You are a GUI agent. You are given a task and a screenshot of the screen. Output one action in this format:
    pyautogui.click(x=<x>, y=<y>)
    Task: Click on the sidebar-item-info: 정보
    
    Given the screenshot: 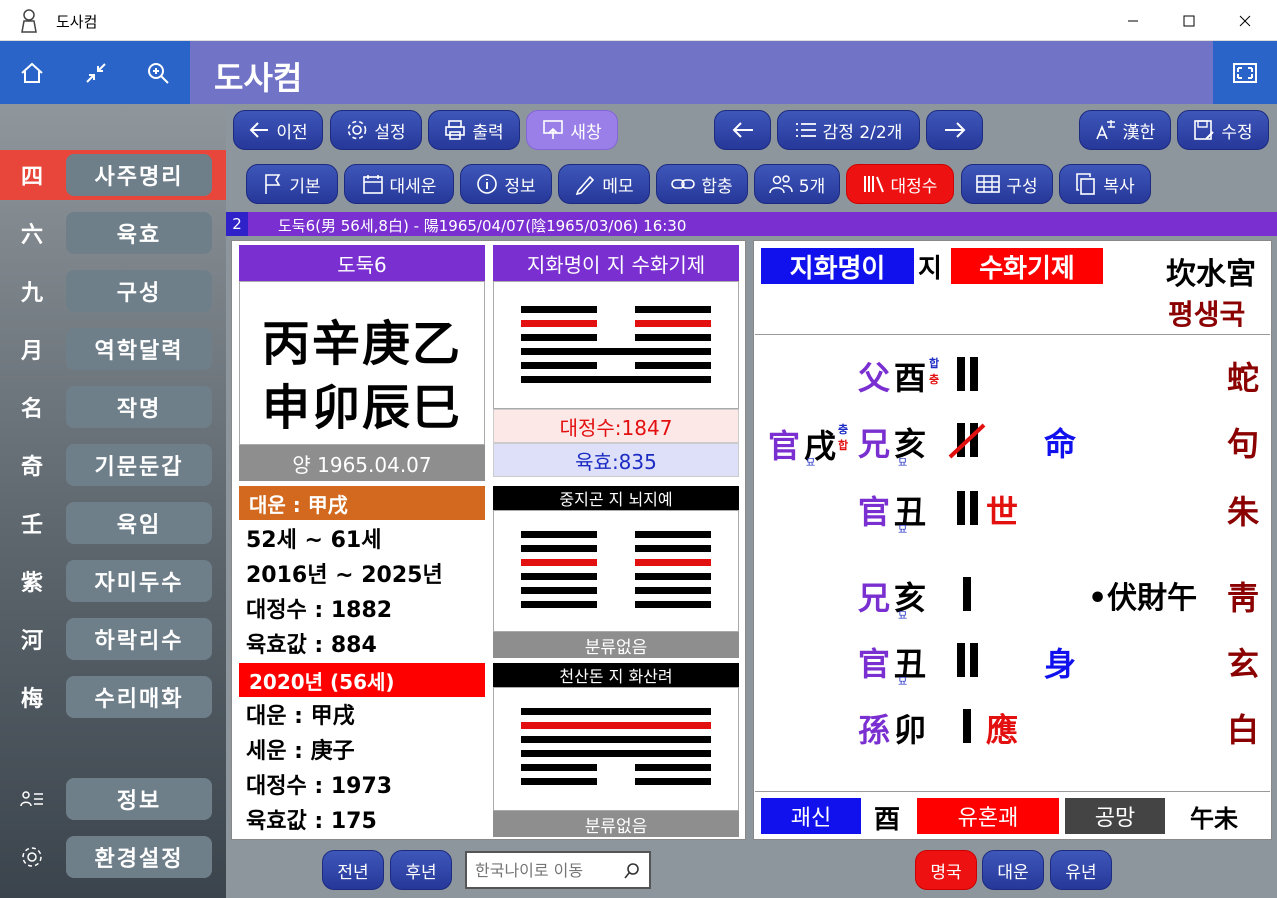 What is the action you would take?
    pyautogui.click(x=113, y=799)
    